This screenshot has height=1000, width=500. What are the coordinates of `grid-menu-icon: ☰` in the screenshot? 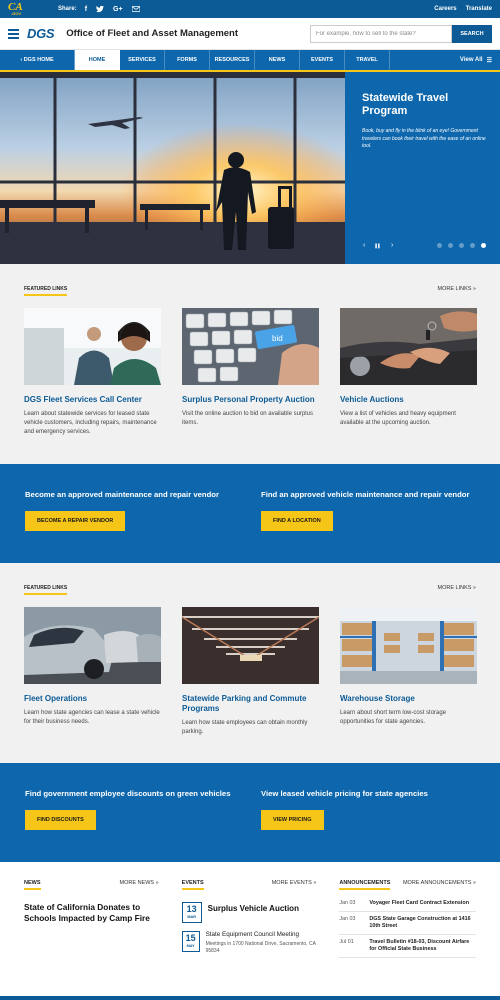 It's located at (489, 60).